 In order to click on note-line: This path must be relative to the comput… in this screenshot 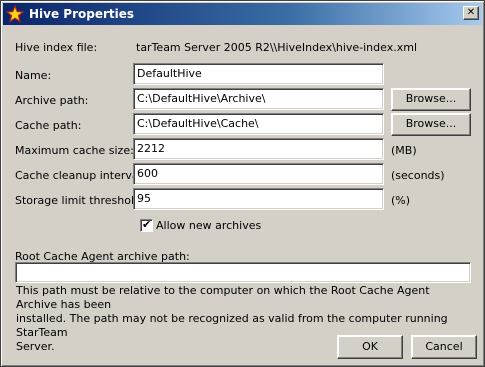, I will do `click(223, 297)`.